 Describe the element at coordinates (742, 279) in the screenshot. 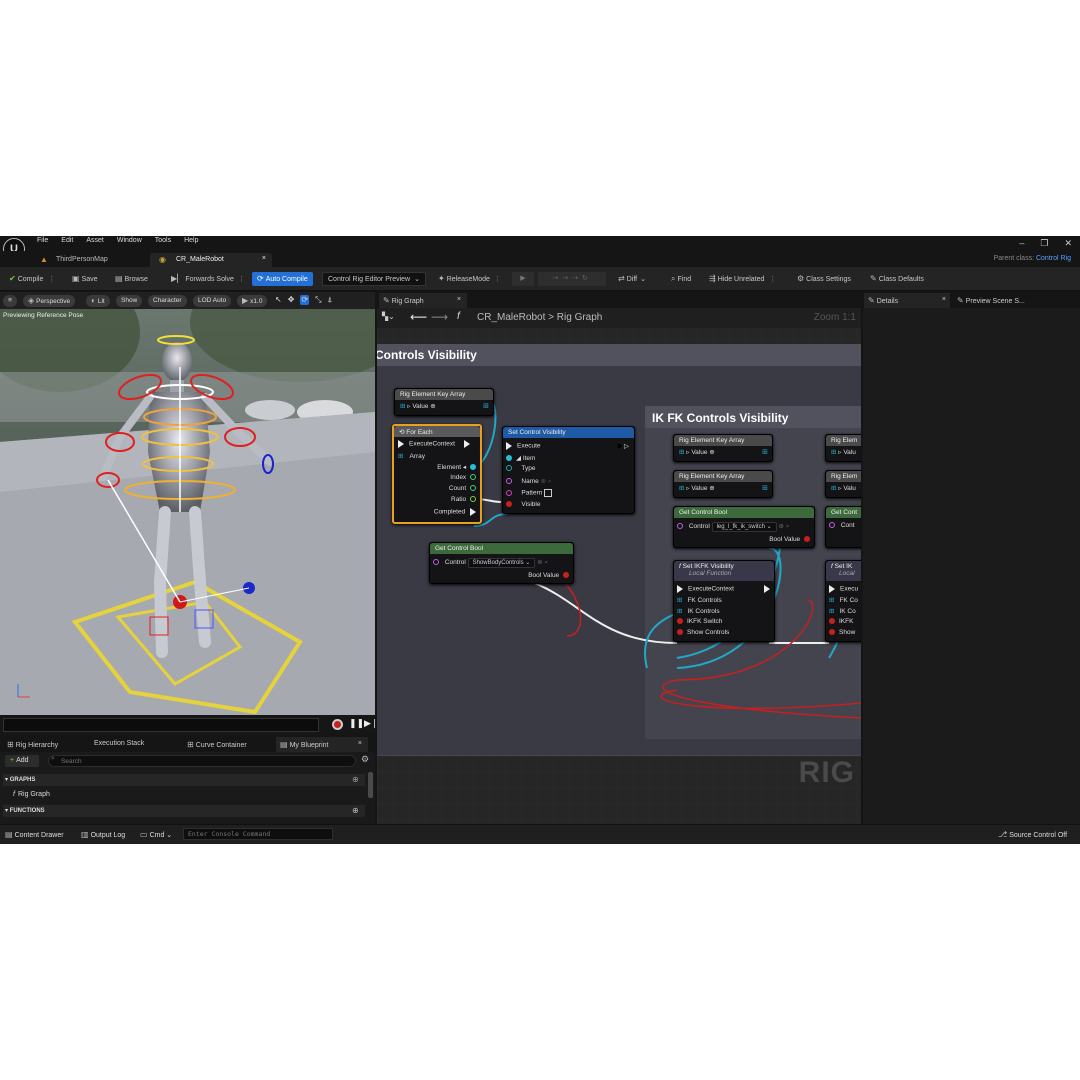

I see `hide-unrelated-button: ⇶ Hide Unrelated ⋮` at that location.